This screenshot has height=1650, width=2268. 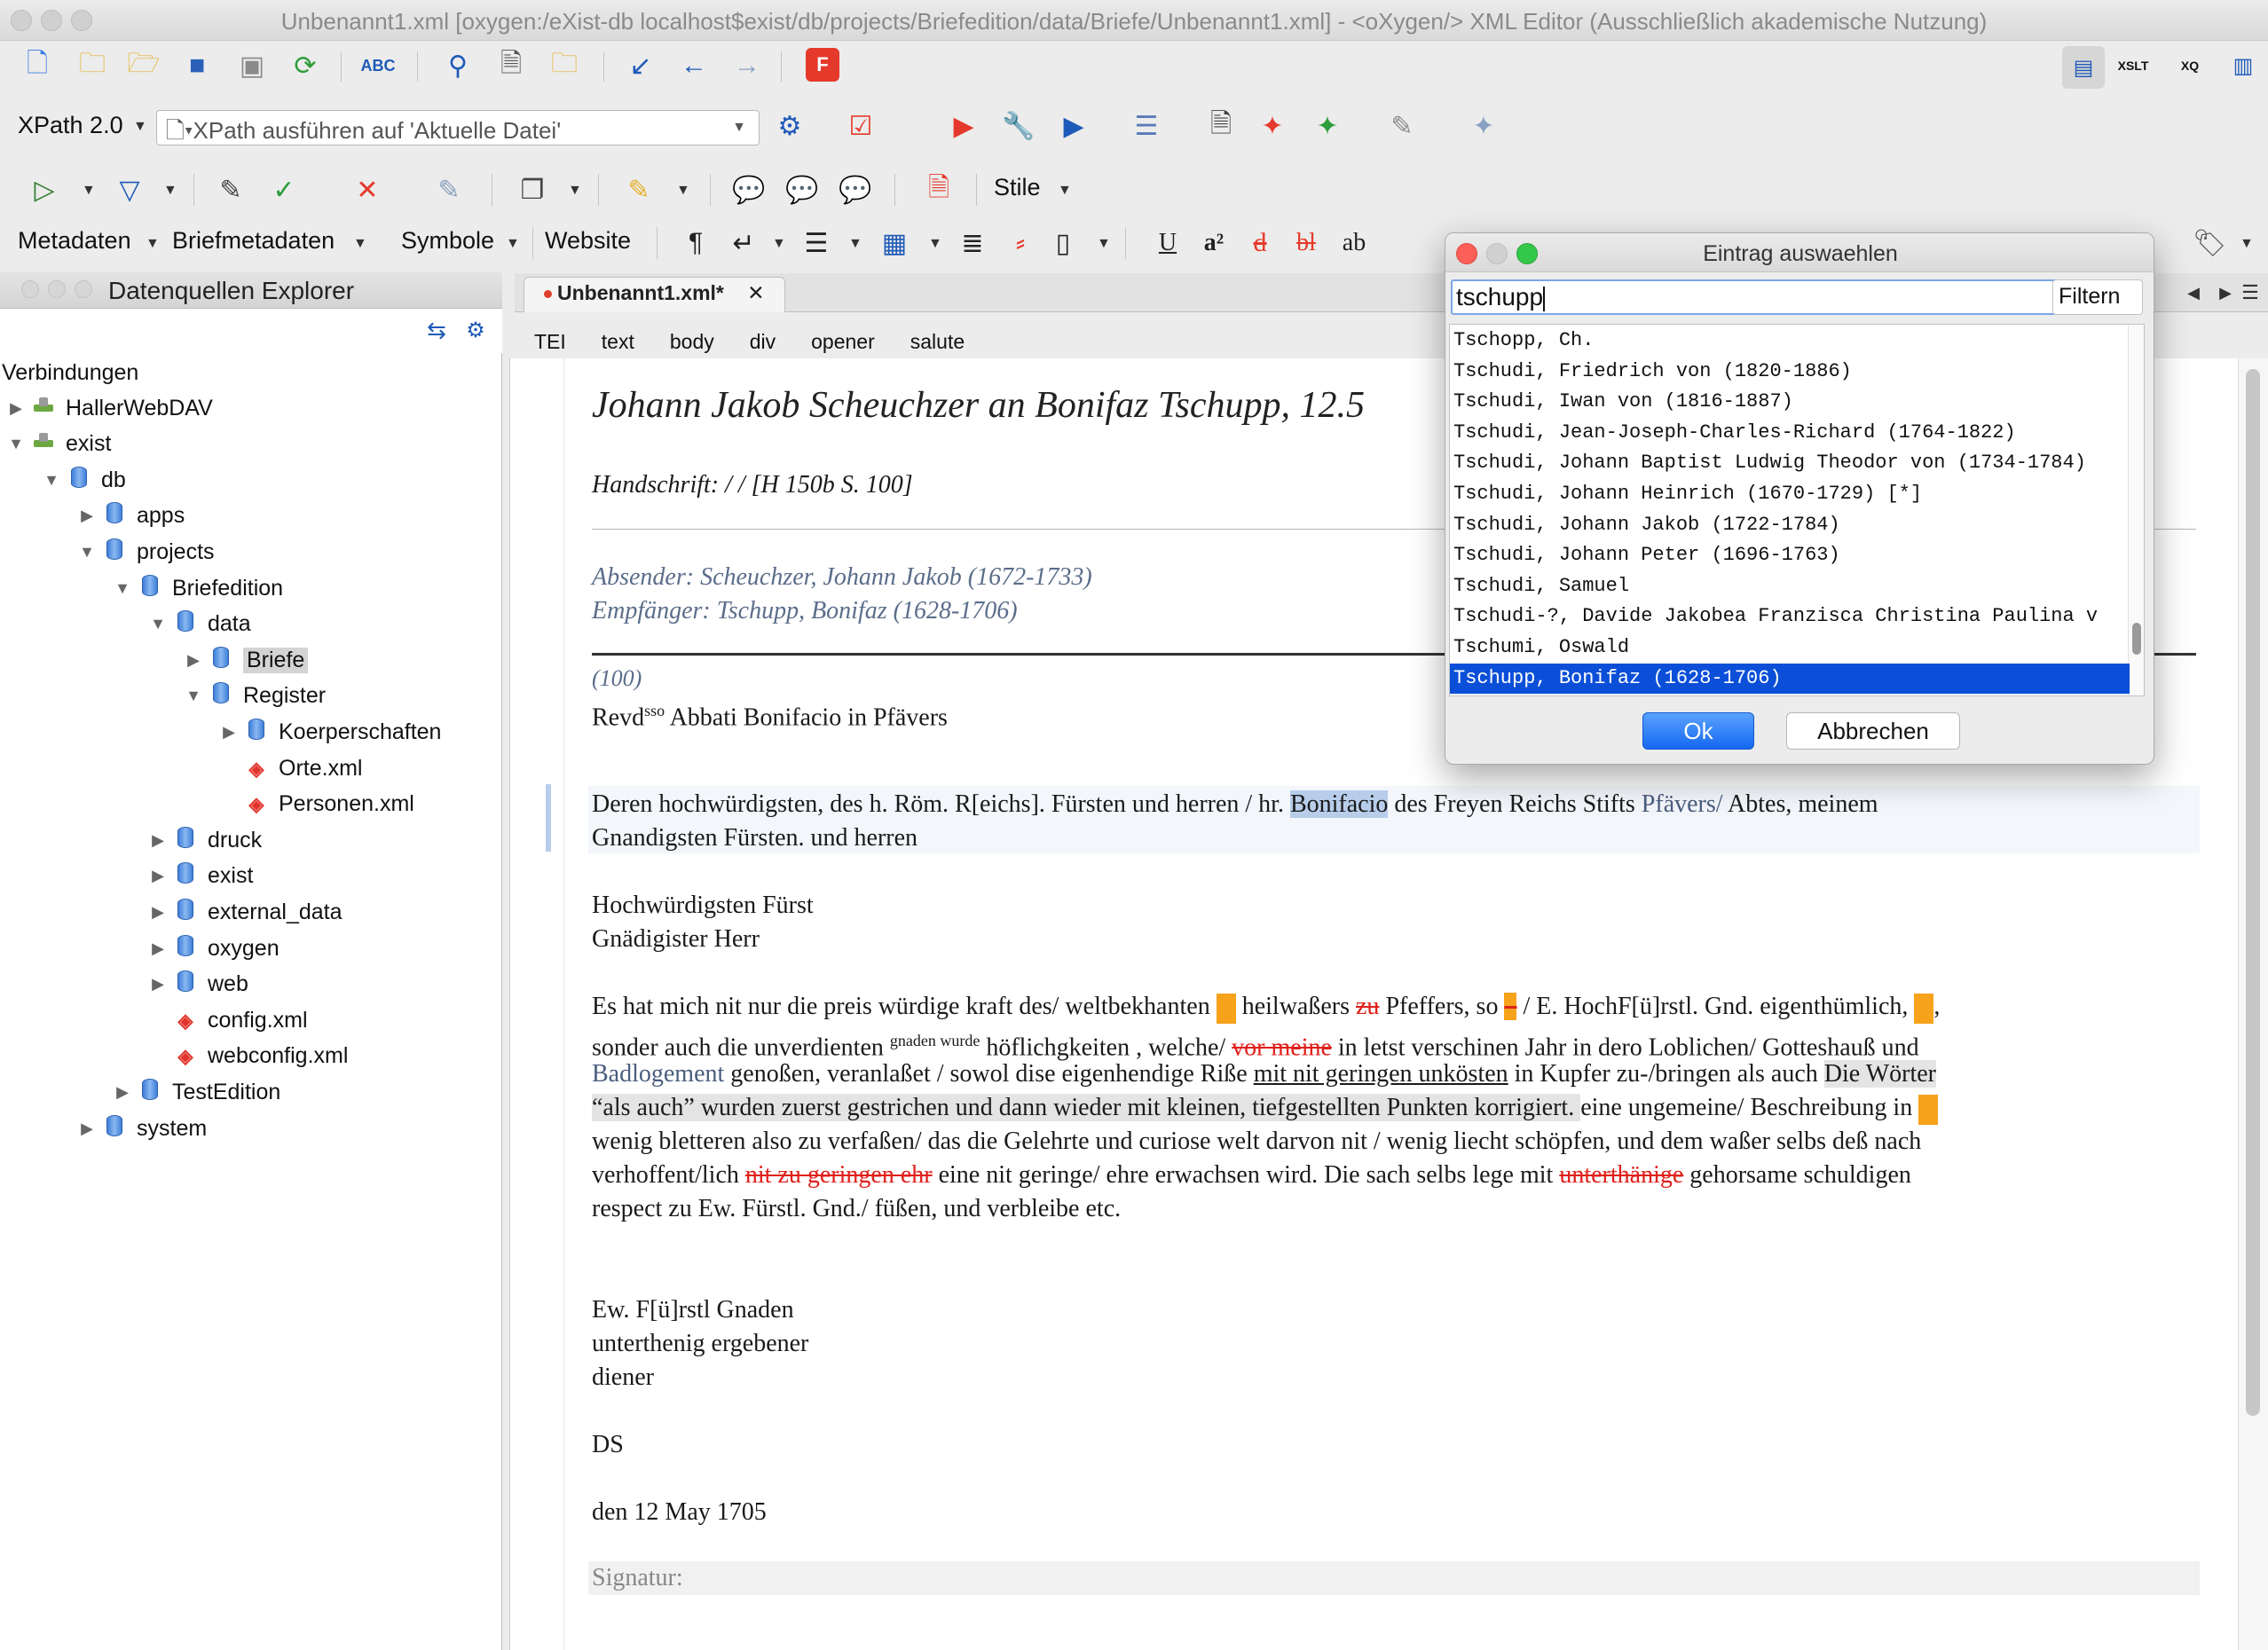 I want to click on explorer-settings-gear-icon: ⚙, so click(x=476, y=330).